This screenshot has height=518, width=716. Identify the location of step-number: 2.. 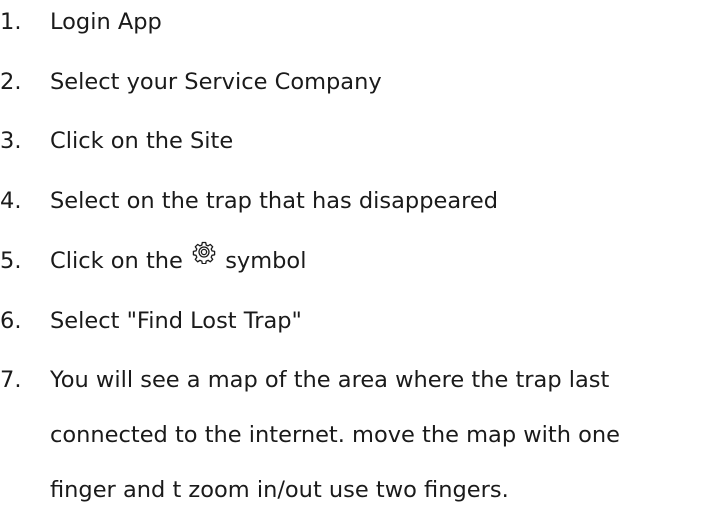
(11, 82).